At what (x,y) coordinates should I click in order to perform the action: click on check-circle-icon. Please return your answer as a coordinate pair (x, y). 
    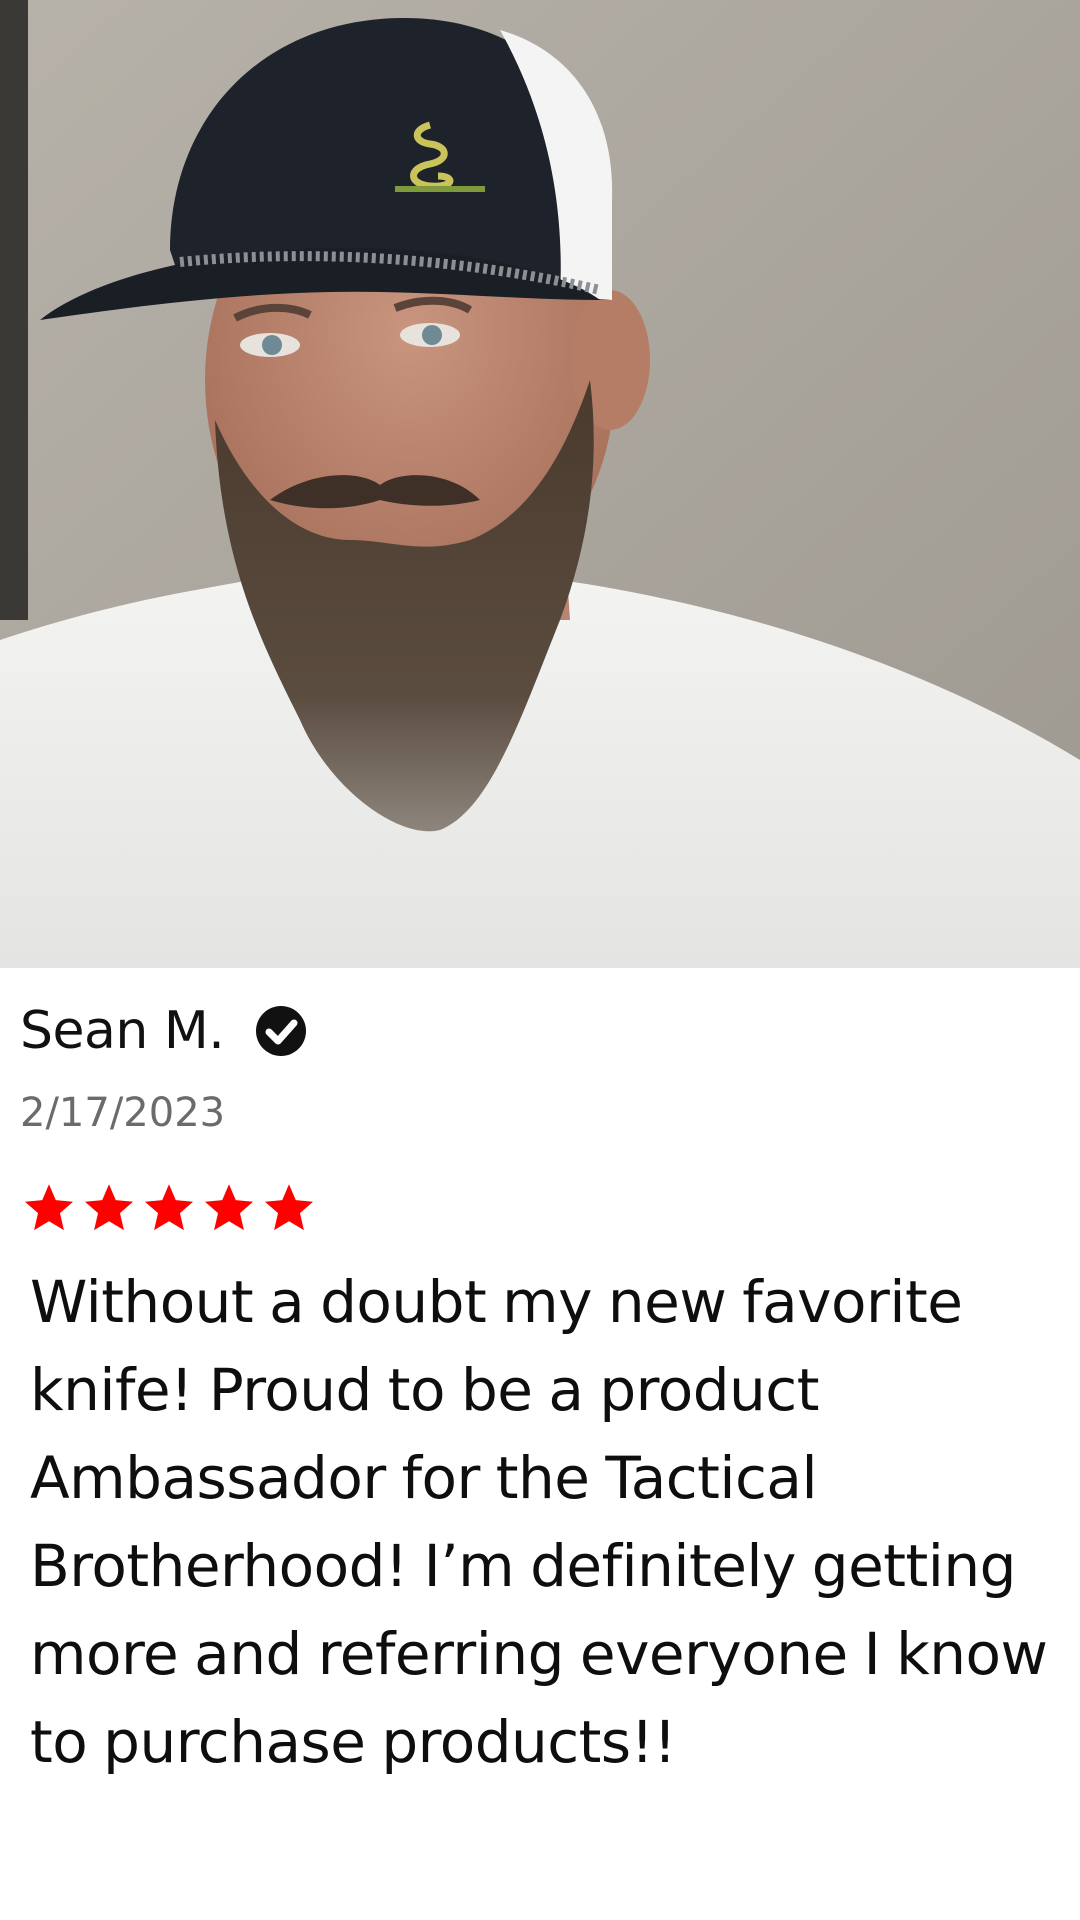
    Looking at the image, I should click on (281, 1031).